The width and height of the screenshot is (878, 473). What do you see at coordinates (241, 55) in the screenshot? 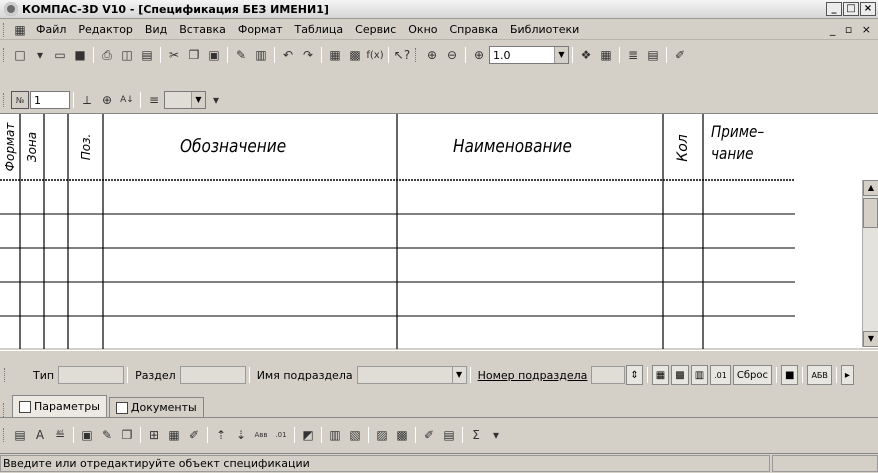
I see `format-painter-icon: ✎` at bounding box center [241, 55].